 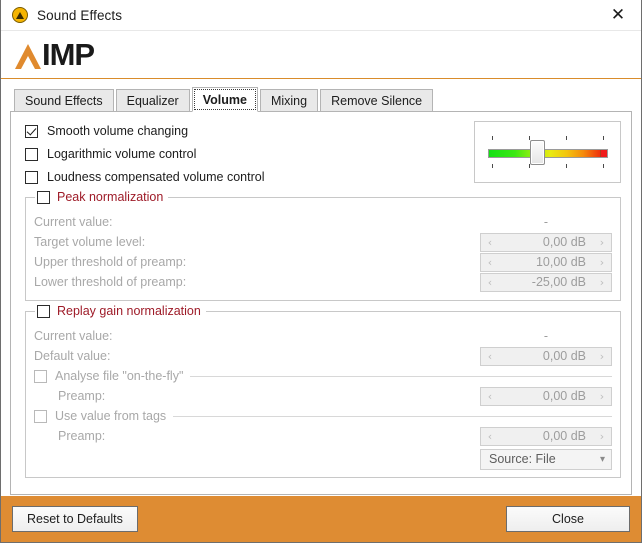 What do you see at coordinates (568, 519) in the screenshot?
I see `close-button: Close` at bounding box center [568, 519].